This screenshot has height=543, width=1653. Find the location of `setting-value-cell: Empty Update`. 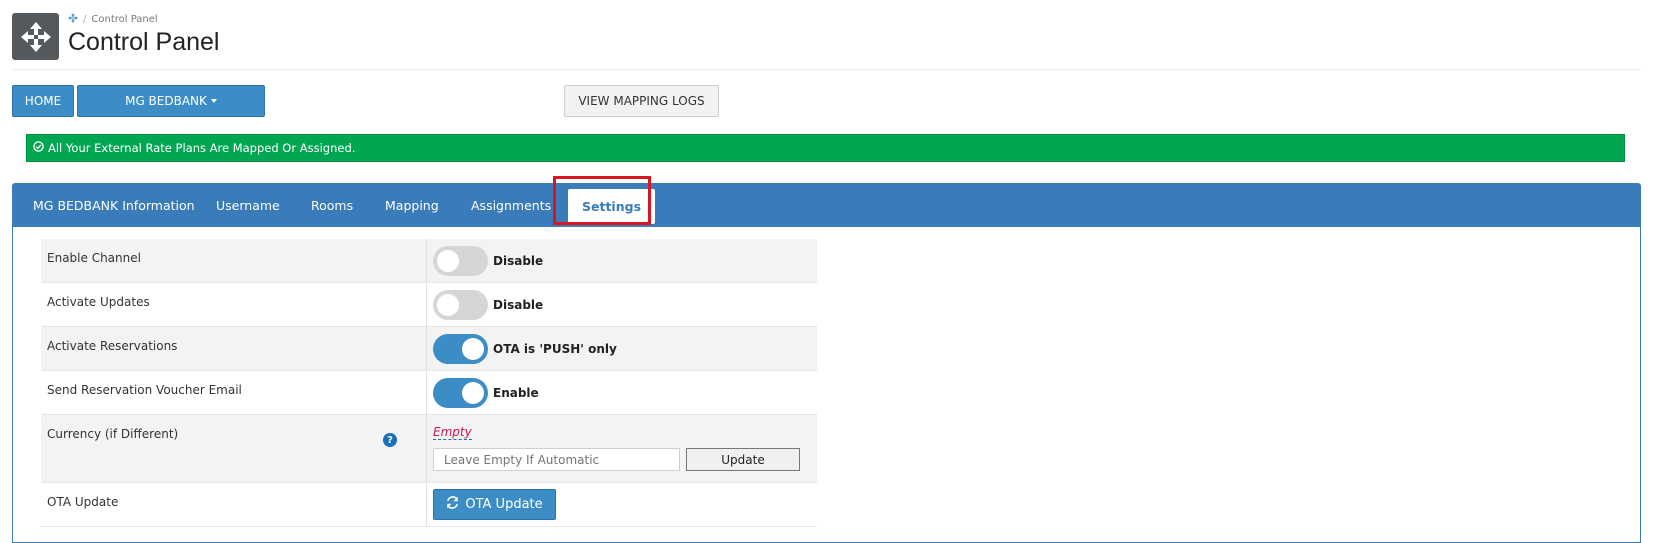

setting-value-cell: Empty Update is located at coordinates (621, 448).